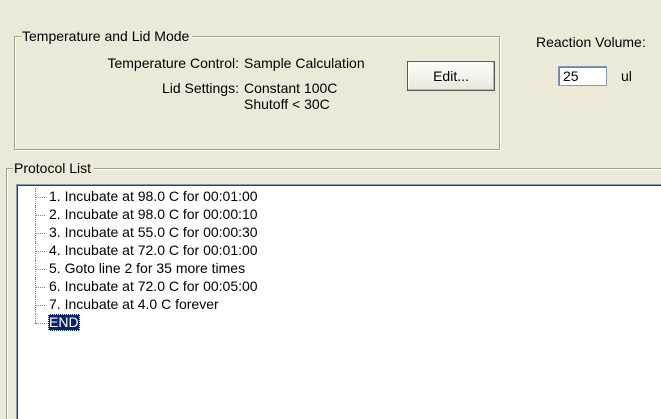  I want to click on lid-settings-value-shutoff: Shutoff < 30C, so click(287, 104).